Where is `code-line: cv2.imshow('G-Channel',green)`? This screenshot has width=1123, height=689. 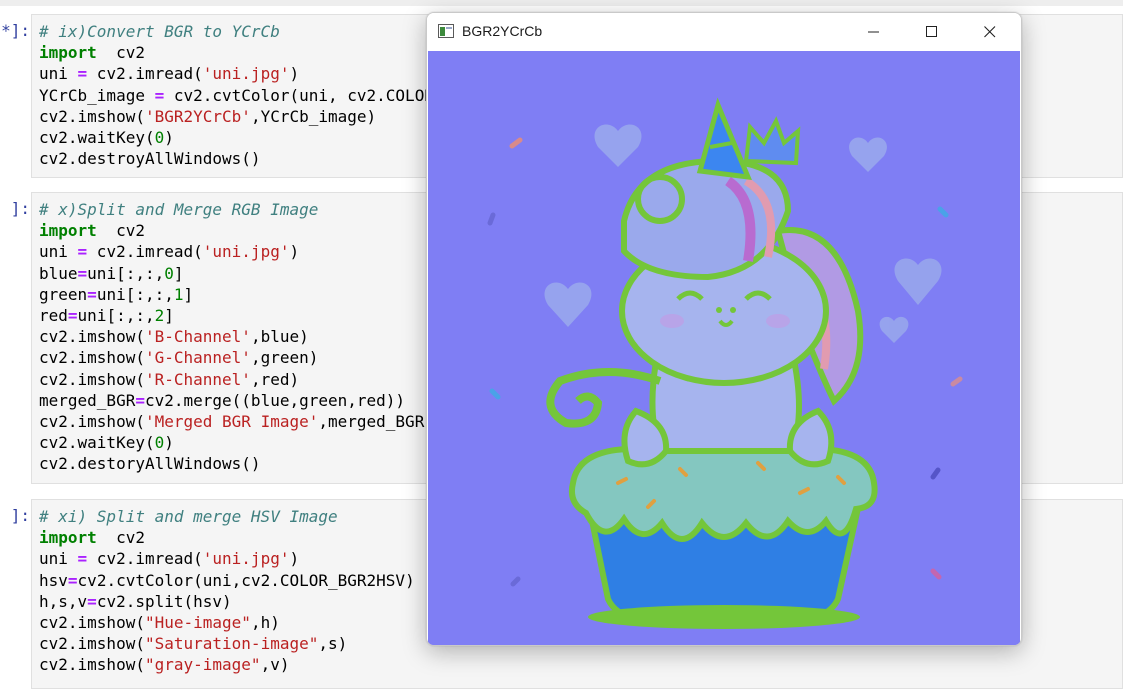
code-line: cv2.imshow('G-Channel',green) is located at coordinates (178, 357).